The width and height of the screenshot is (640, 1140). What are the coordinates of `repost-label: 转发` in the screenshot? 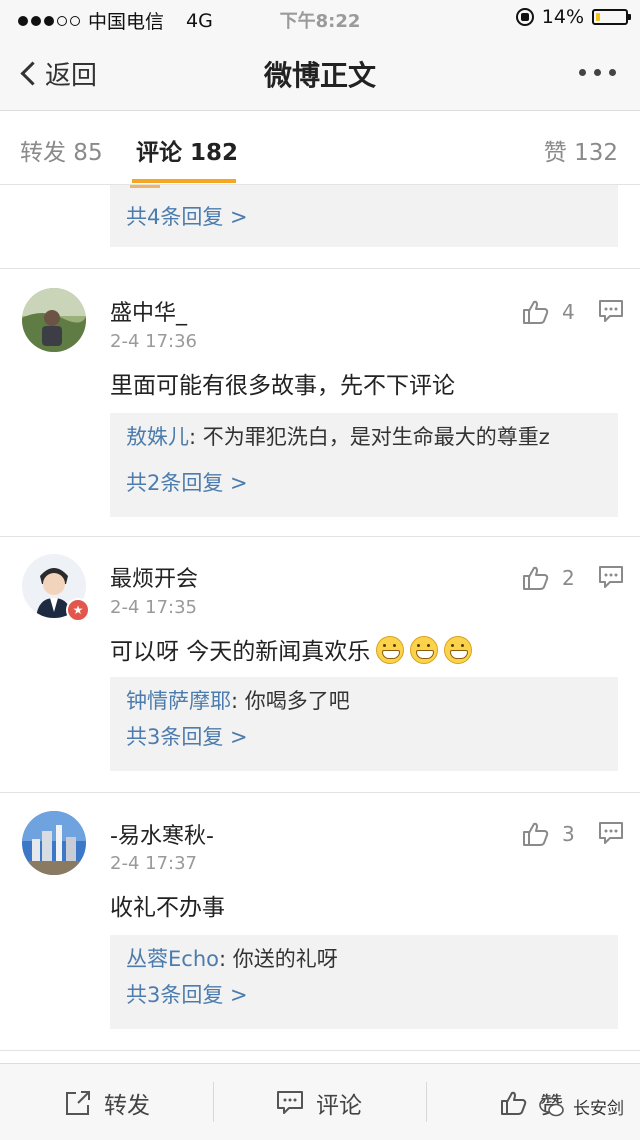 It's located at (127, 1106).